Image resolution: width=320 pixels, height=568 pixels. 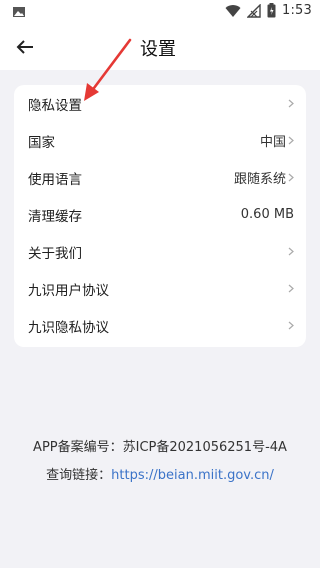 What do you see at coordinates (55, 179) in the screenshot?
I see `settings-item-label: 使用语言` at bounding box center [55, 179].